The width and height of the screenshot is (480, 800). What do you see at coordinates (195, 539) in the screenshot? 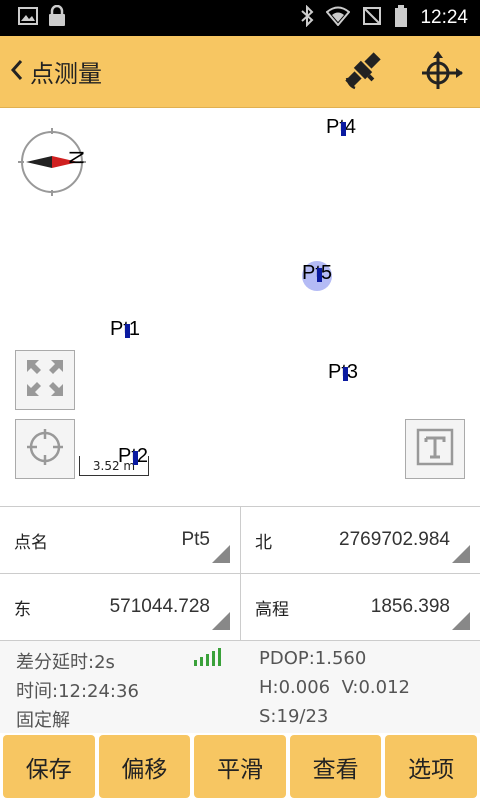
I see `point-name-value: Pt5` at bounding box center [195, 539].